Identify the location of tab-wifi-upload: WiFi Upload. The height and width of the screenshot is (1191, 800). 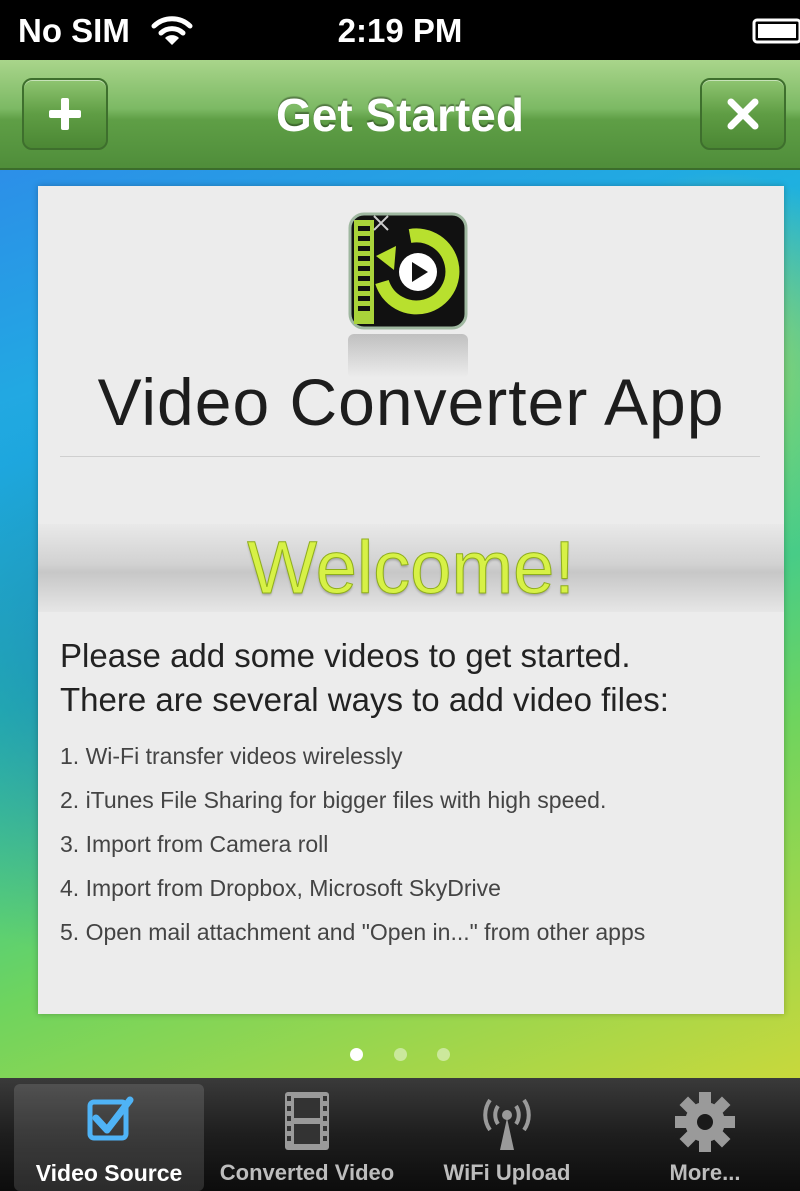
(507, 1137).